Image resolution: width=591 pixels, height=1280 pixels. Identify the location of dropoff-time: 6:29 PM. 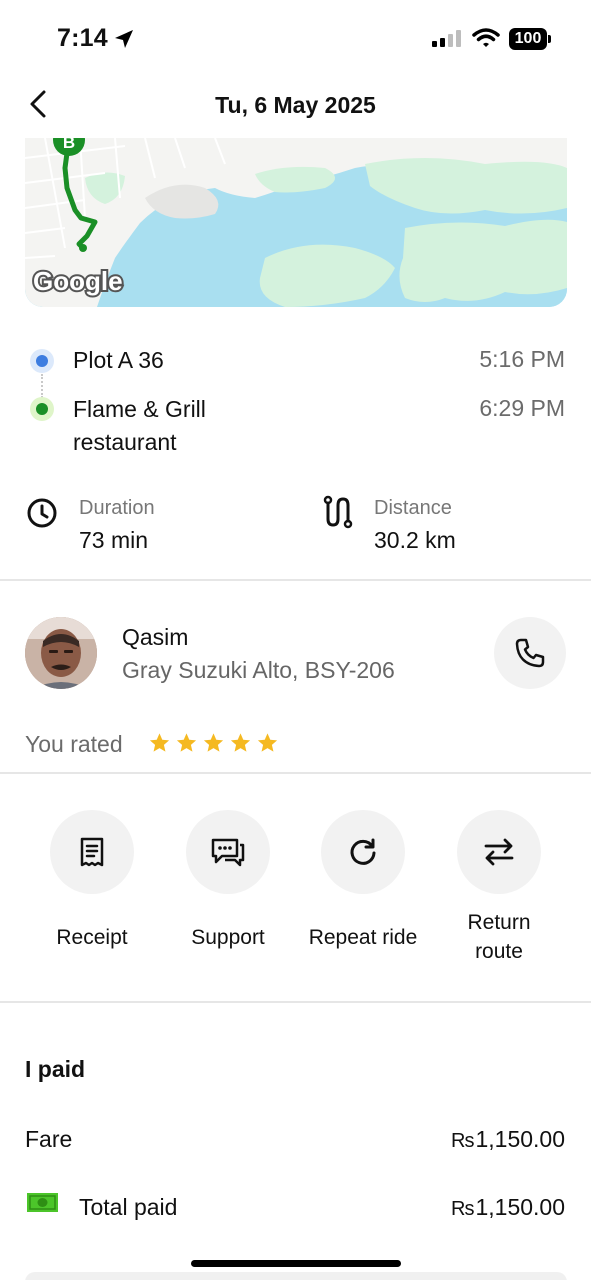
(522, 408).